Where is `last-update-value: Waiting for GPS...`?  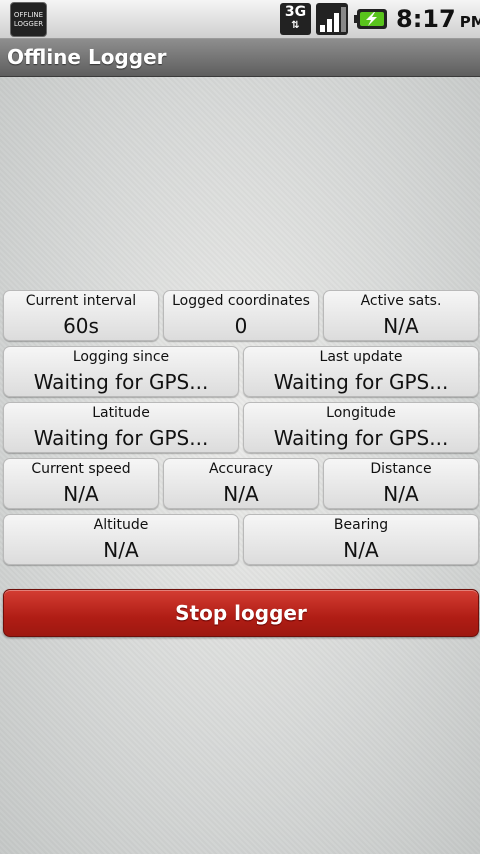
last-update-value: Waiting for GPS... is located at coordinates (361, 382).